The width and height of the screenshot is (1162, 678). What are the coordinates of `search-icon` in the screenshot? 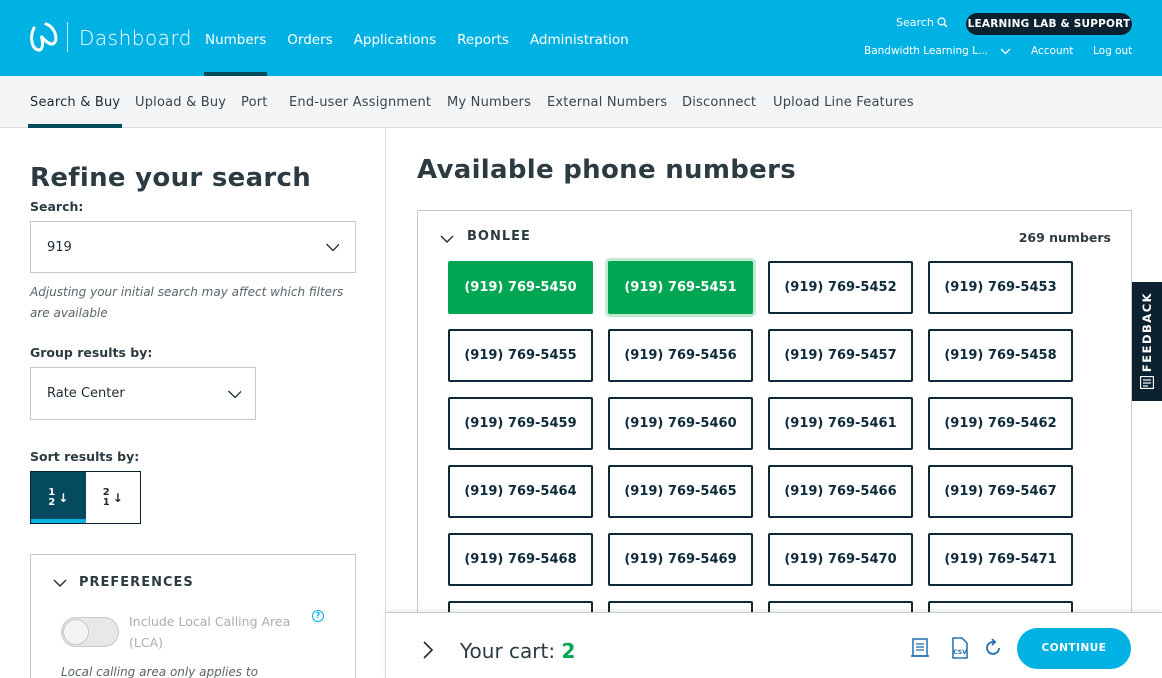 It's located at (942, 22).